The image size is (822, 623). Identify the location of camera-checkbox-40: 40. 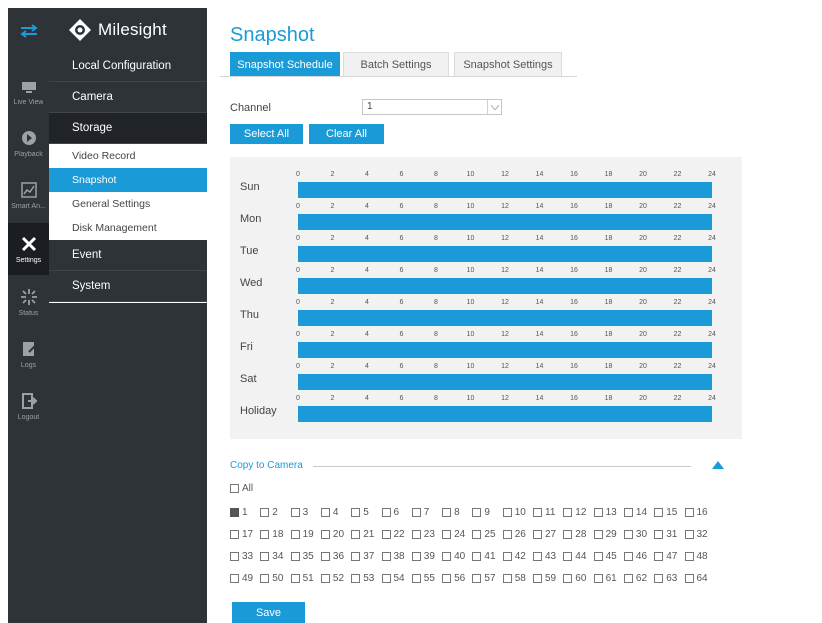
(453, 556).